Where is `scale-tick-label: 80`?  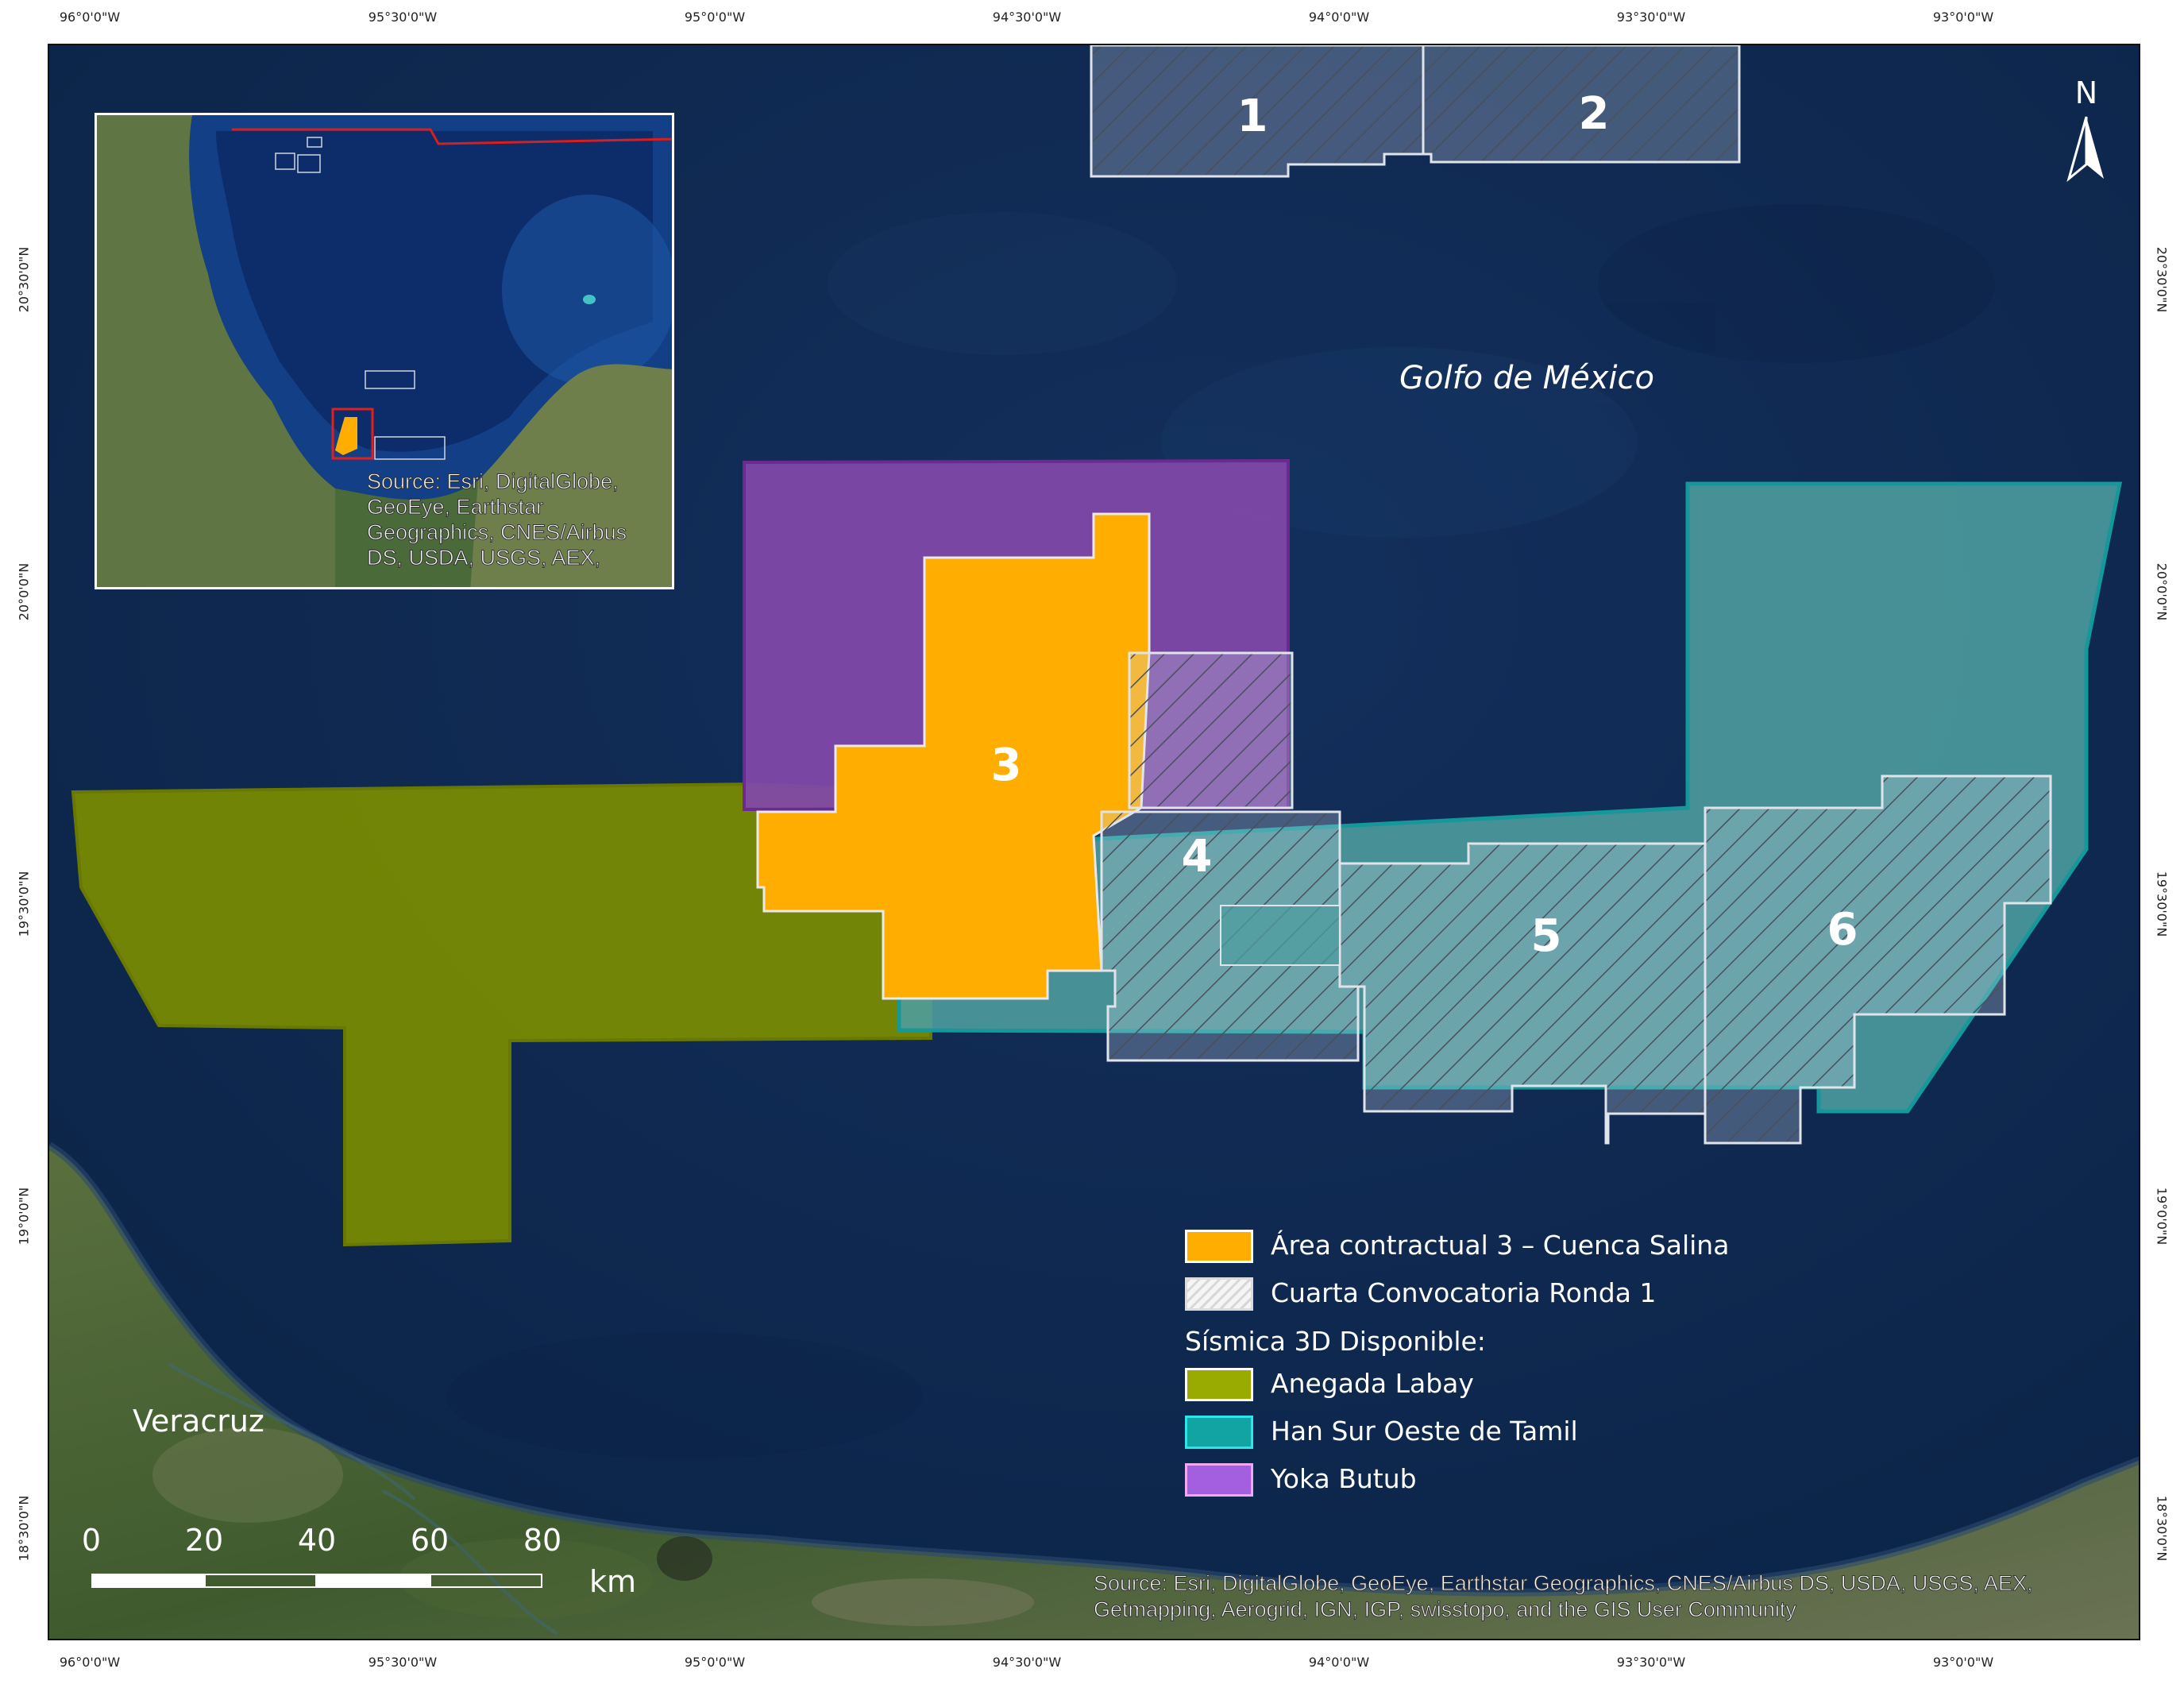 scale-tick-label: 80 is located at coordinates (542, 1540).